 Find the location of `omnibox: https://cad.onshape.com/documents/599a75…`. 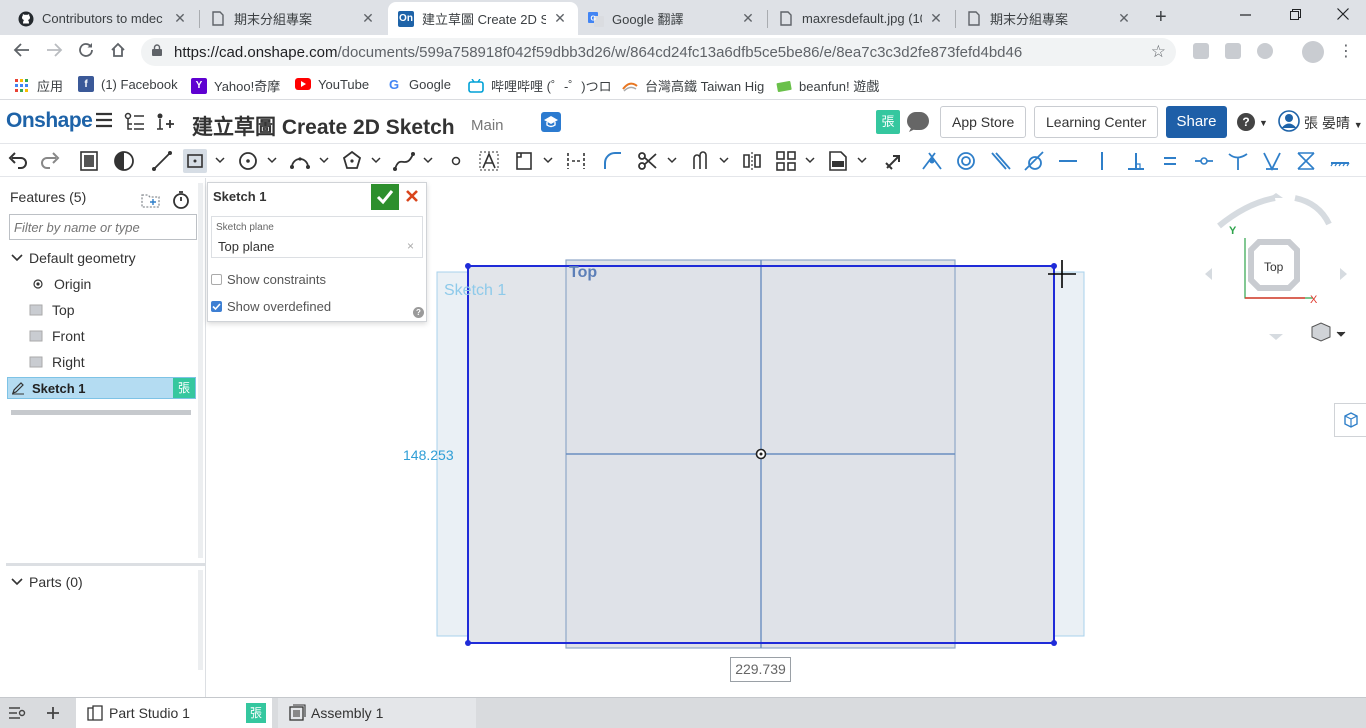

omnibox: https://cad.onshape.com/documents/599a75… is located at coordinates (658, 52).